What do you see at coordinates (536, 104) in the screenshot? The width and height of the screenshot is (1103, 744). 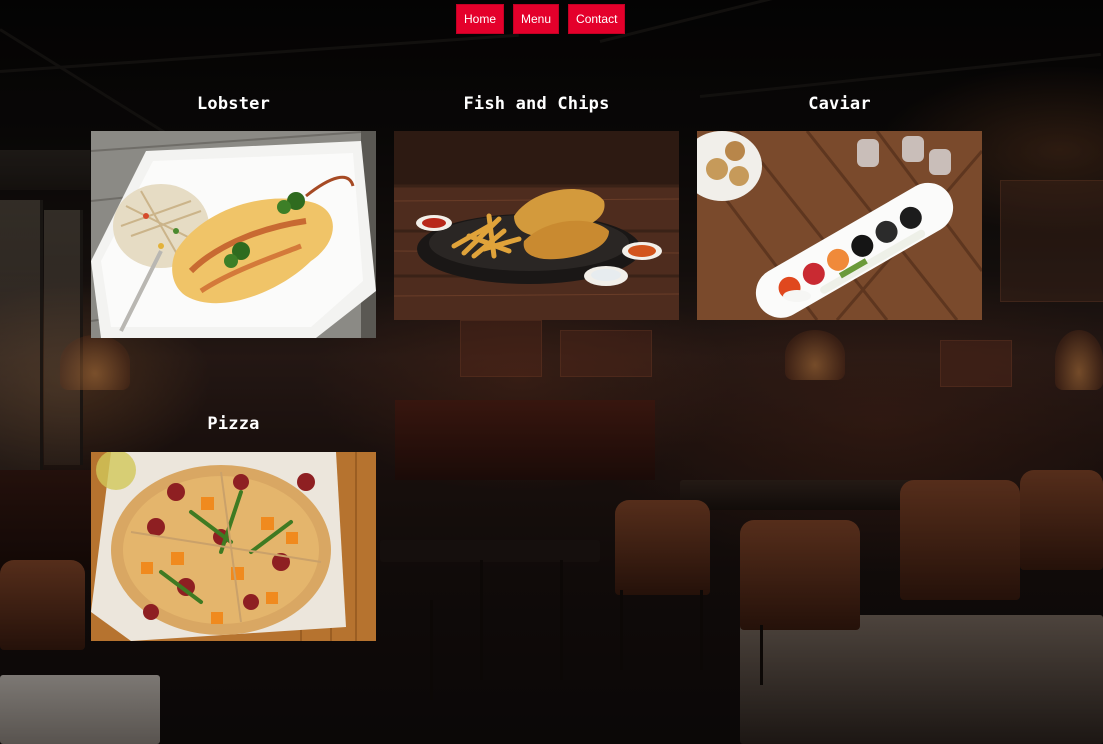 I see `menu-item-title: Fish and Chips` at bounding box center [536, 104].